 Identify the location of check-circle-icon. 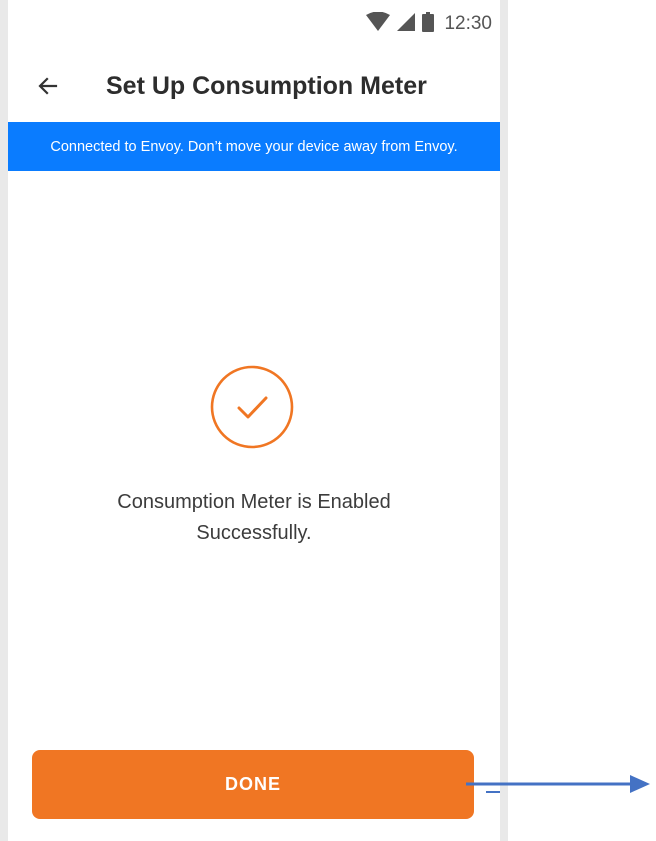
(252, 407).